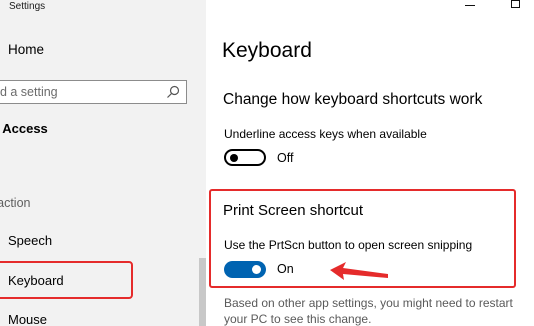 This screenshot has width=534, height=326. Describe the element at coordinates (202, 292) in the screenshot. I see `sidebar-scrollbar` at that location.